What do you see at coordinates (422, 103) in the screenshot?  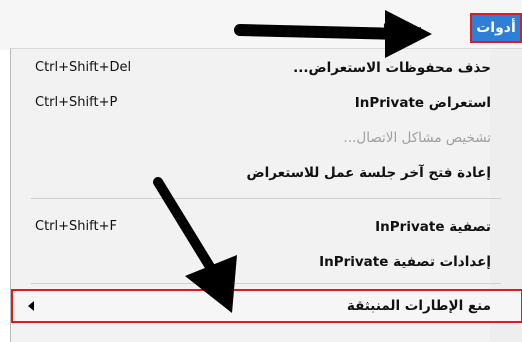 I see `menu-item-label: استعراض InPrivate` at bounding box center [422, 103].